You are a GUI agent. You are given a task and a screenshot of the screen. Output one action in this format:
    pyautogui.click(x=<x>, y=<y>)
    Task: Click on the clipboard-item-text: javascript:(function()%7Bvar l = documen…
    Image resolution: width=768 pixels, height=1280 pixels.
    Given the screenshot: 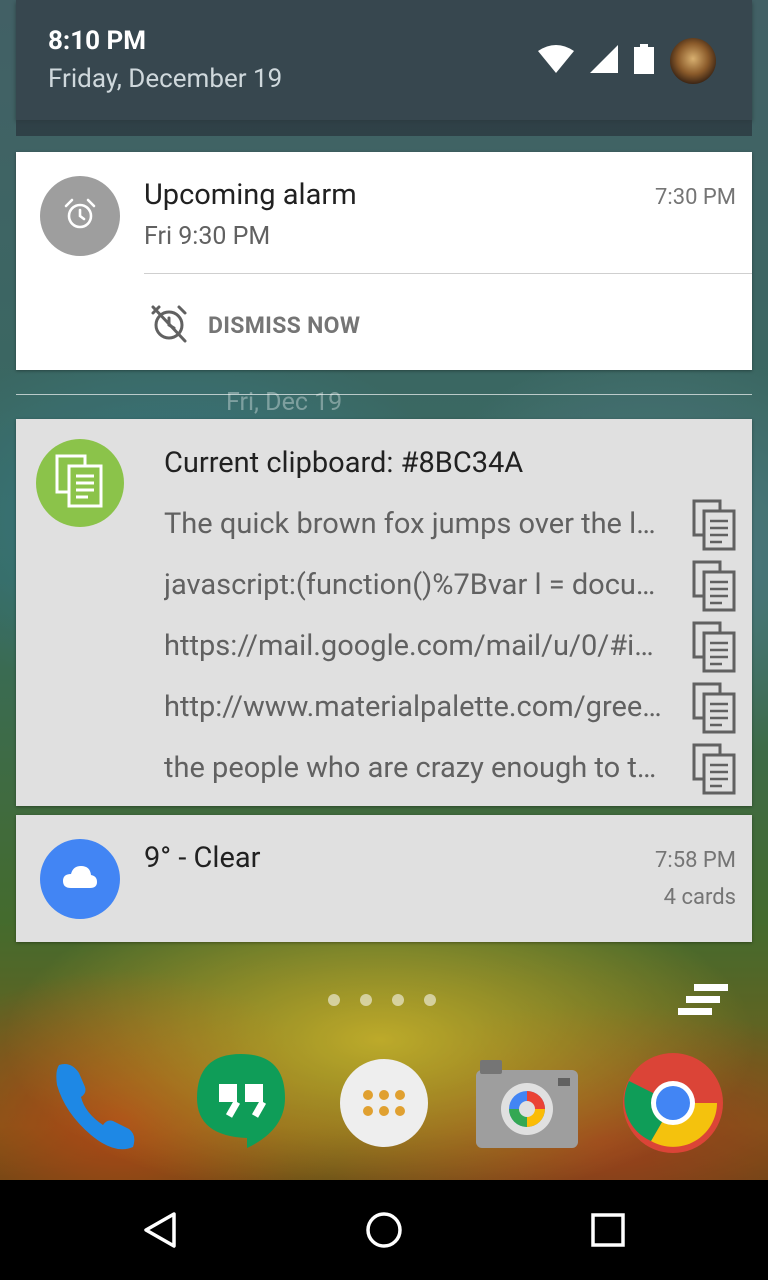 What is the action you would take?
    pyautogui.click(x=414, y=585)
    